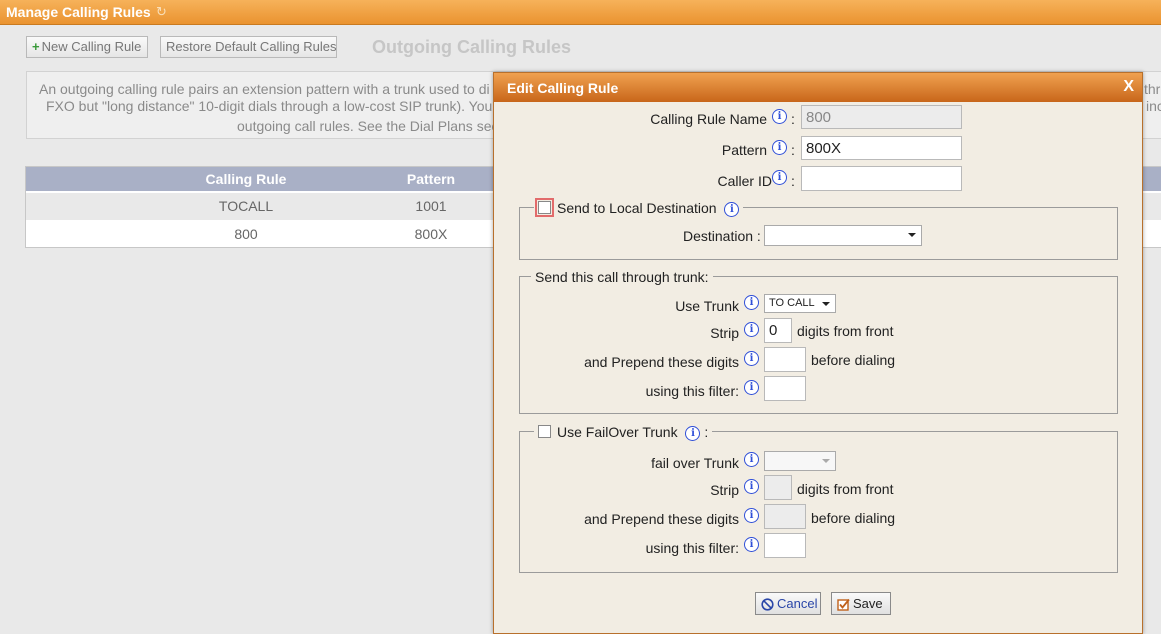  What do you see at coordinates (431, 206) in the screenshot?
I see `table-cell-pattern: 1001` at bounding box center [431, 206].